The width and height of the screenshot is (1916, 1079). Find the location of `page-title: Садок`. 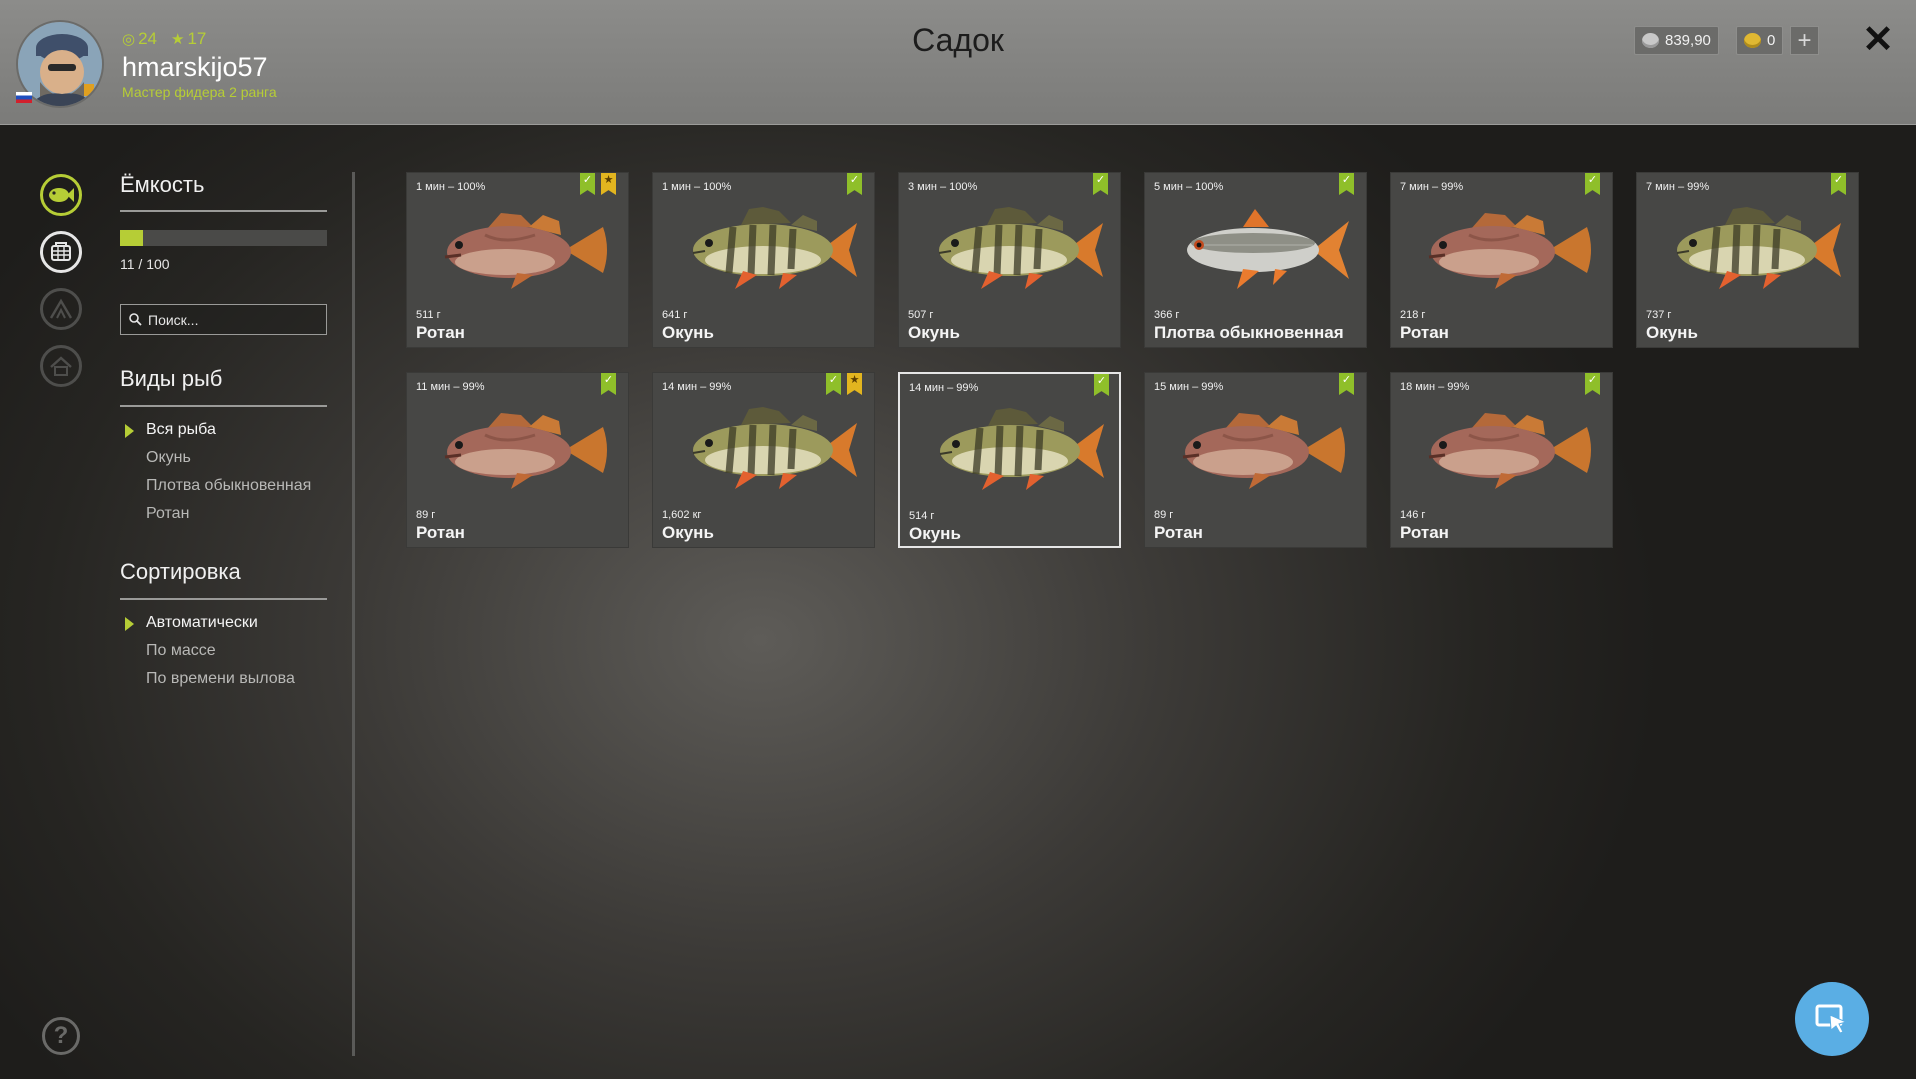

page-title: Садок is located at coordinates (958, 40).